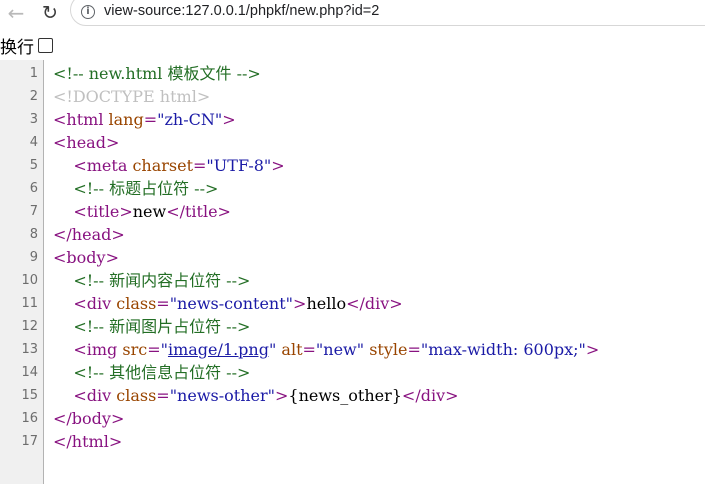  Describe the element at coordinates (81, 119) in the screenshot. I see `code-token: <html` at that location.